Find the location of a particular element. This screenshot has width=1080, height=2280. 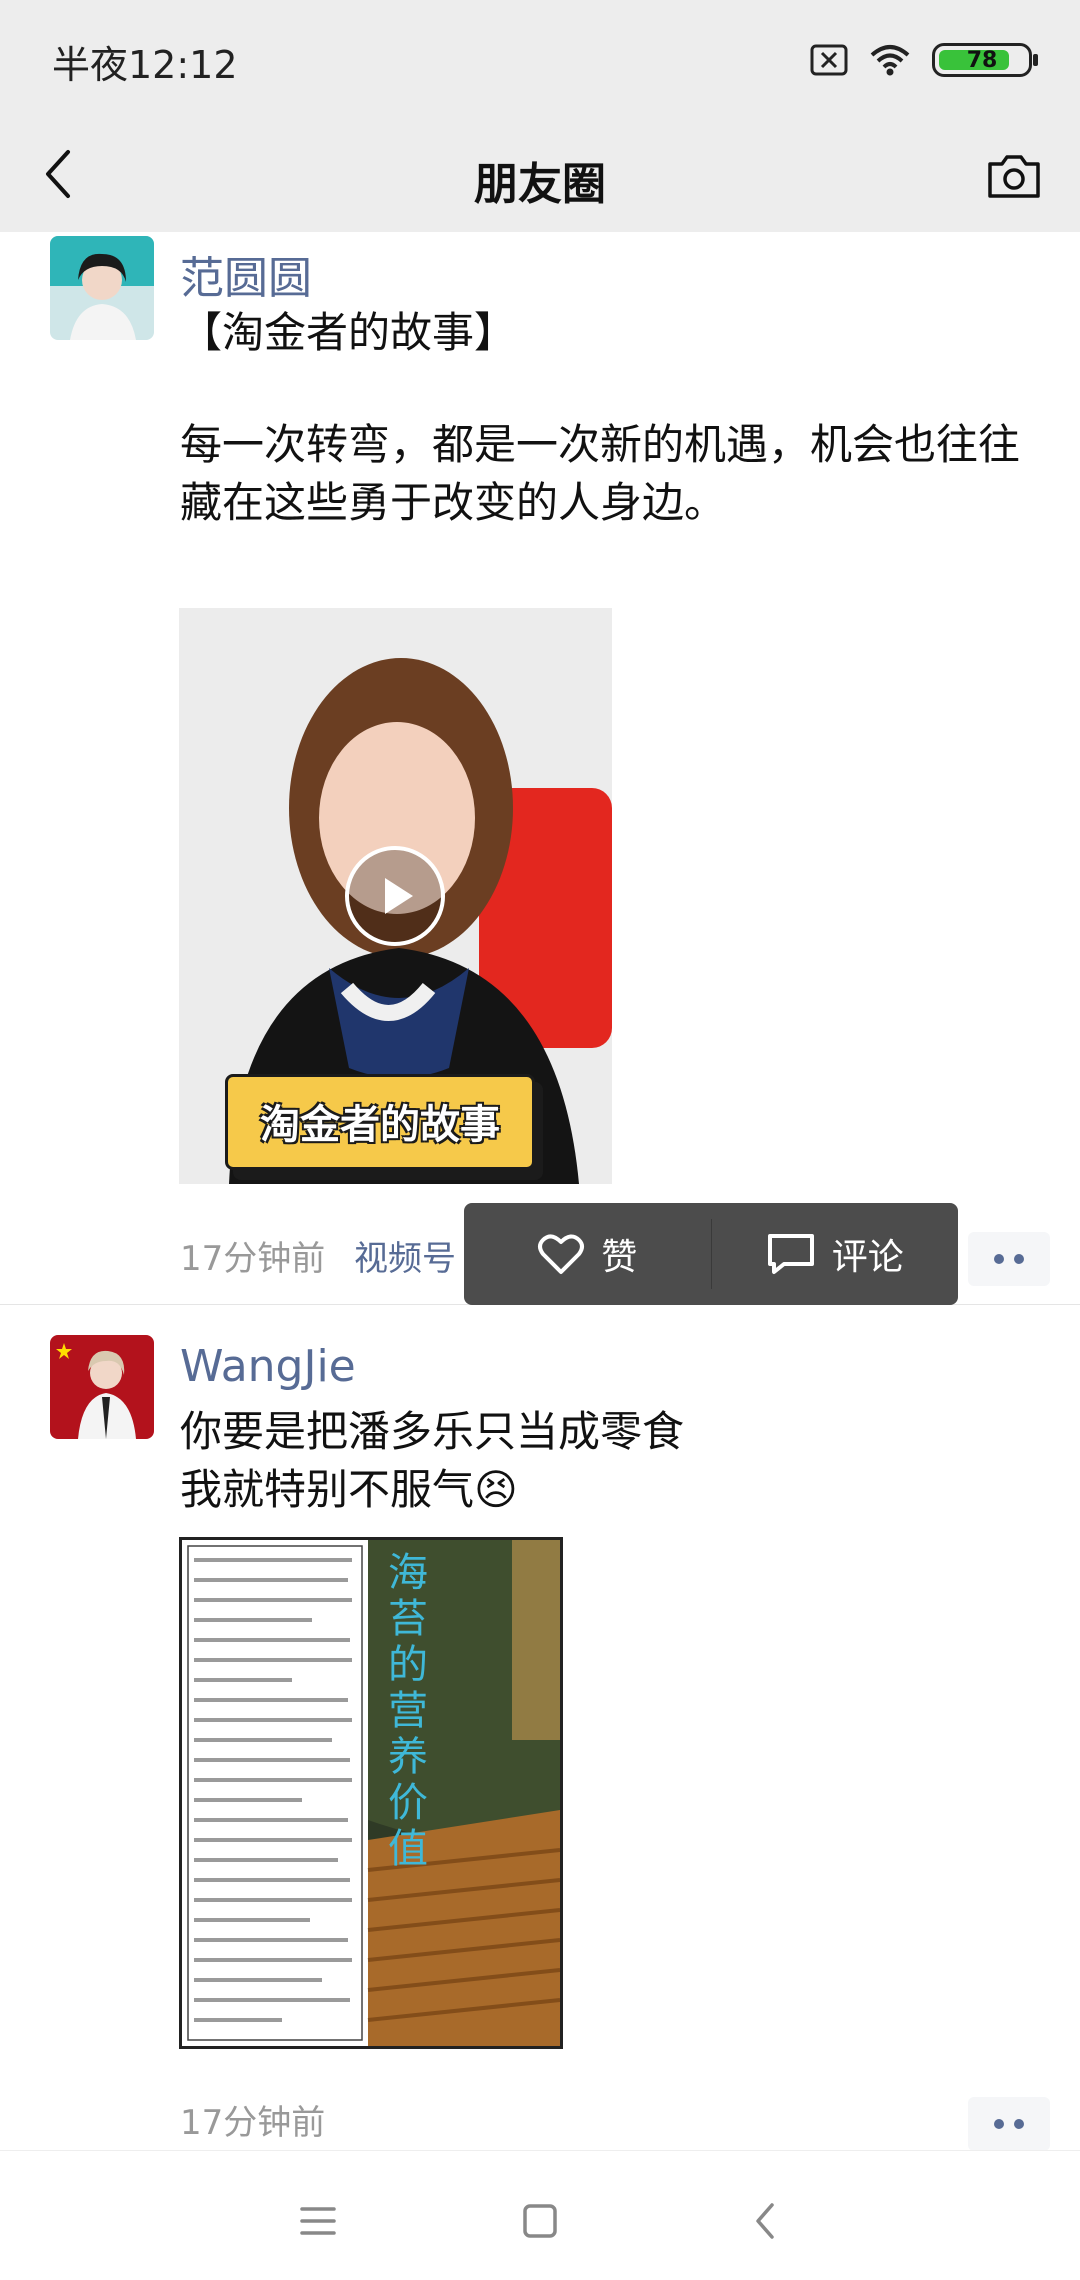

play-icon is located at coordinates (399, 896).